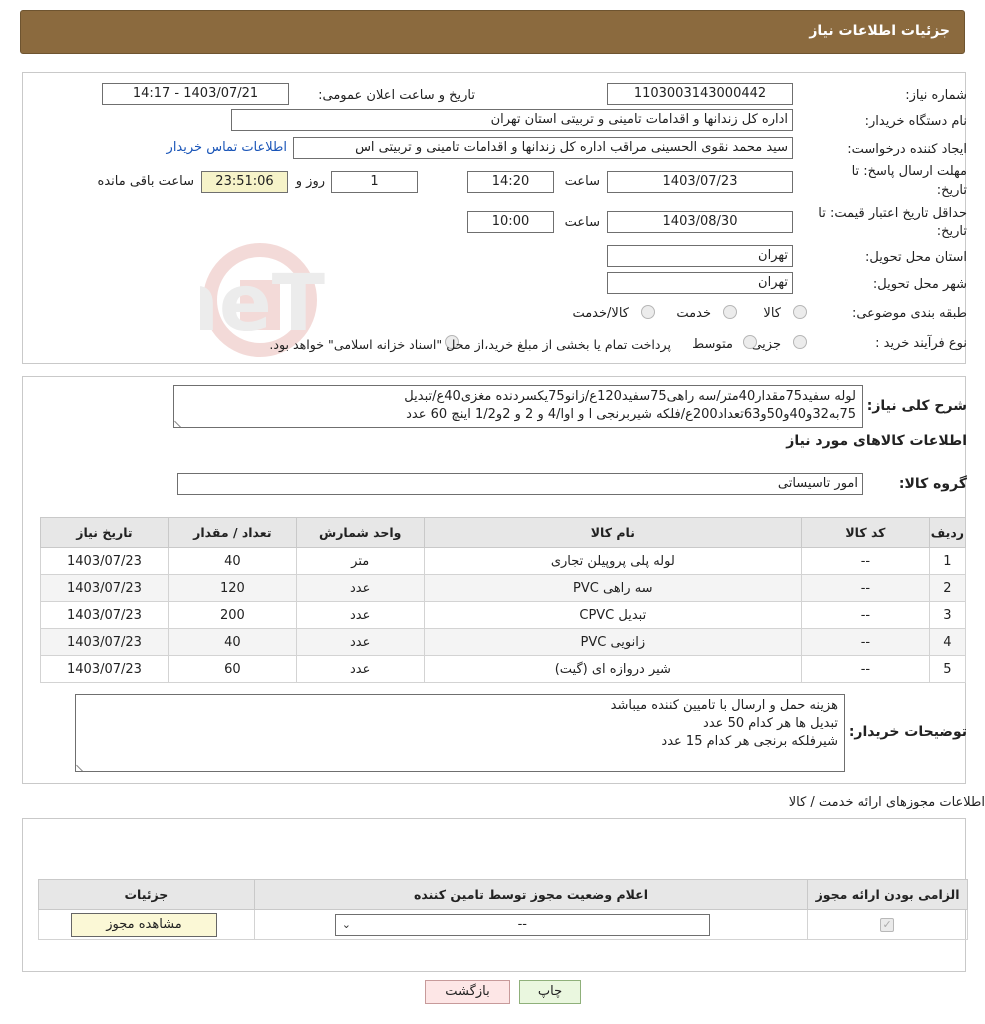 The image size is (985, 1024). Describe the element at coordinates (700, 256) in the screenshot. I see `province-field: تهران` at that location.